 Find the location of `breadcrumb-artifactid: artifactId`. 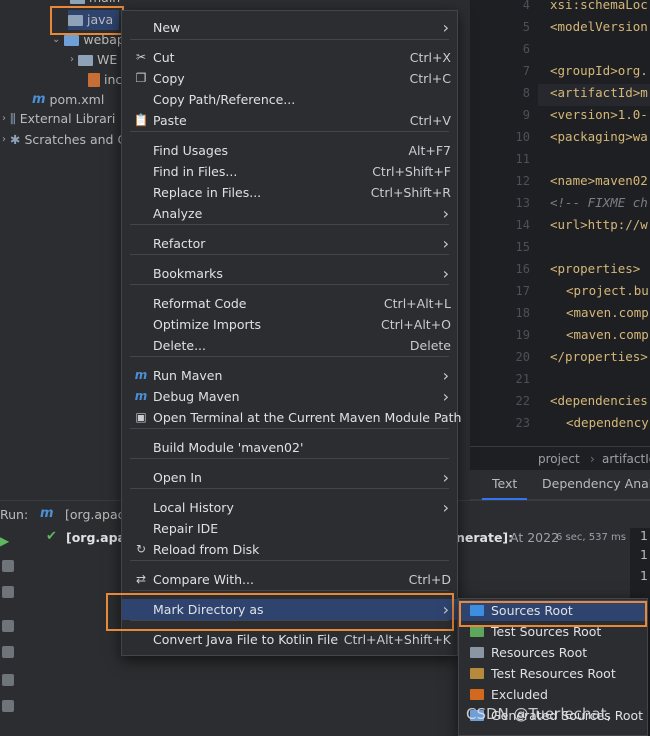

breadcrumb-artifactid: artifactId is located at coordinates (626, 459).